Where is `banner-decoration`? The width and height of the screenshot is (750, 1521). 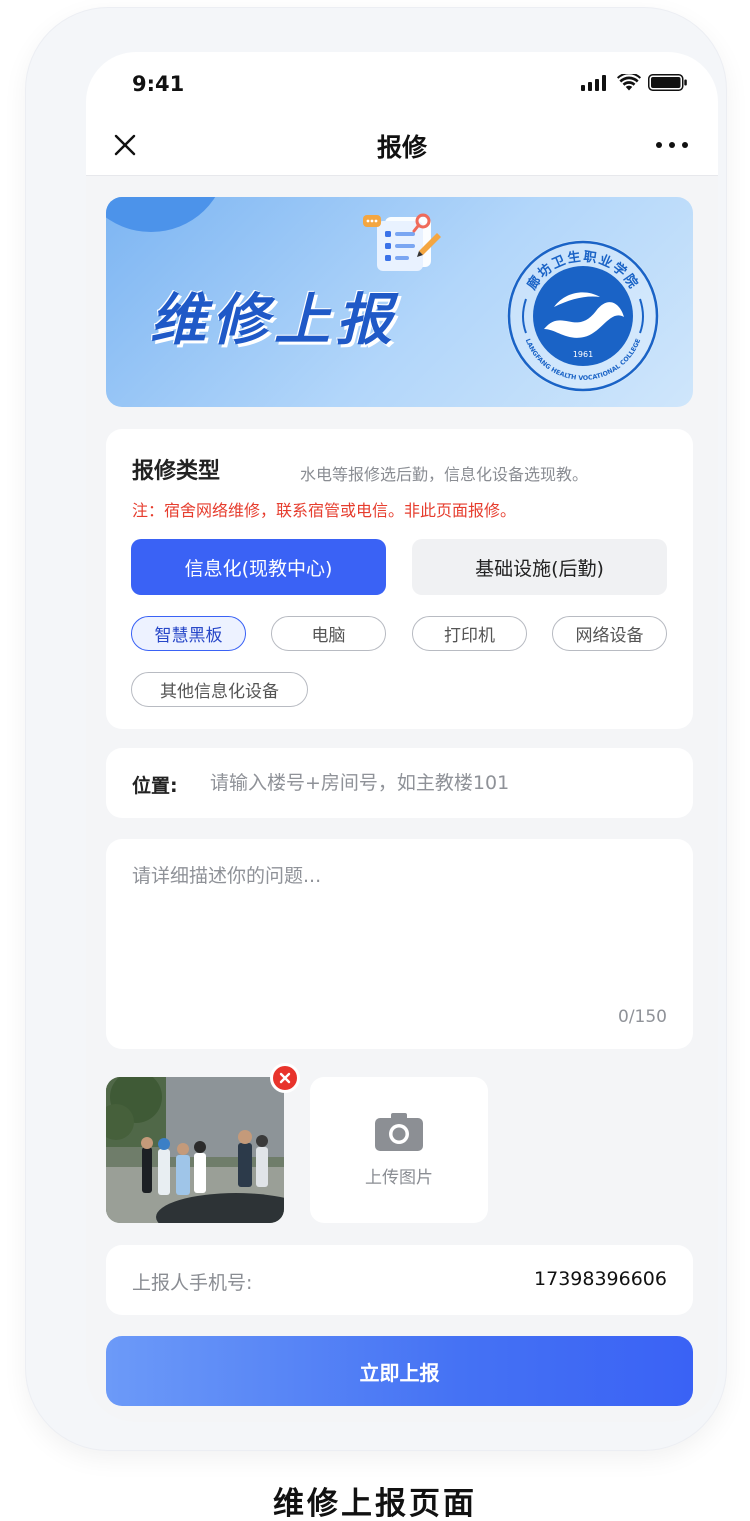
banner-decoration is located at coordinates (166, 214).